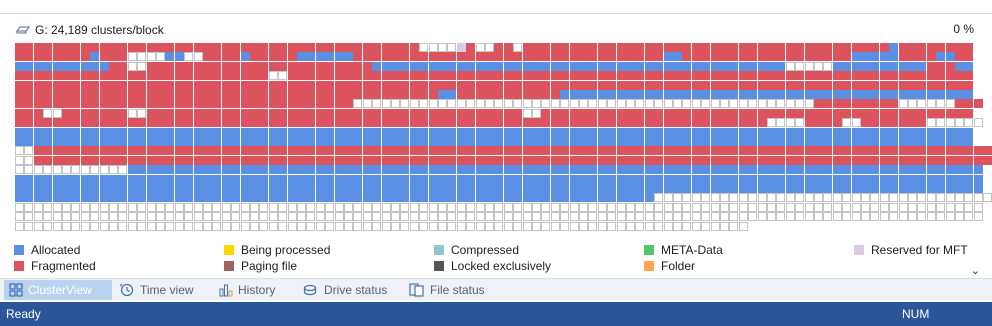  What do you see at coordinates (476, 250) in the screenshot?
I see `legend-item-compressed: Compressed` at bounding box center [476, 250].